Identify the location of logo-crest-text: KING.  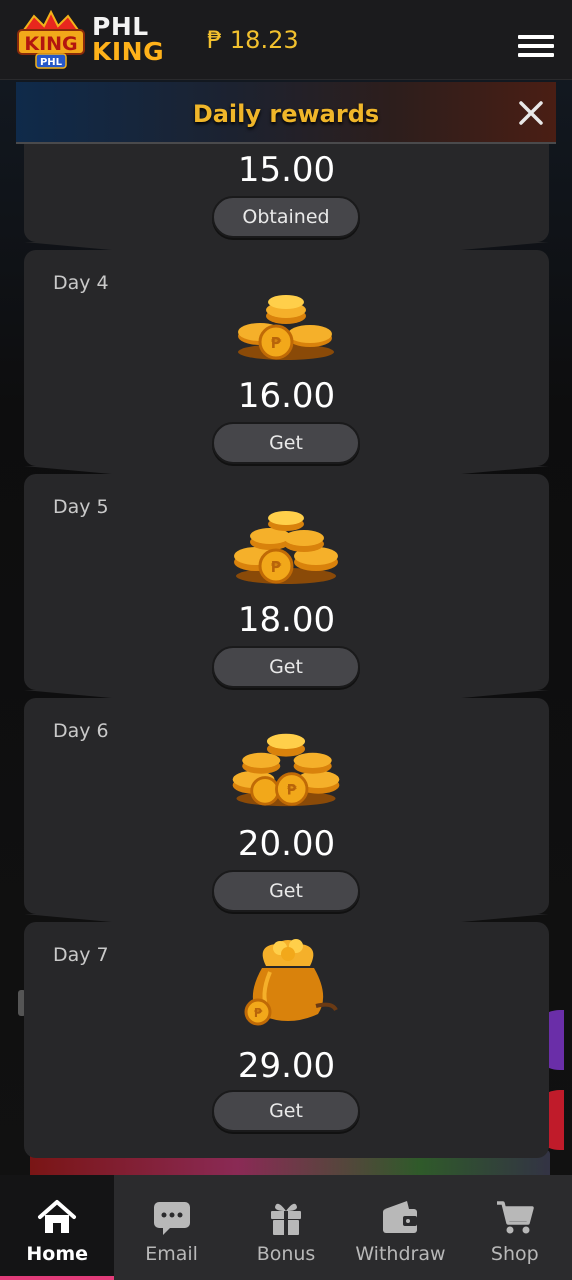
(50, 44).